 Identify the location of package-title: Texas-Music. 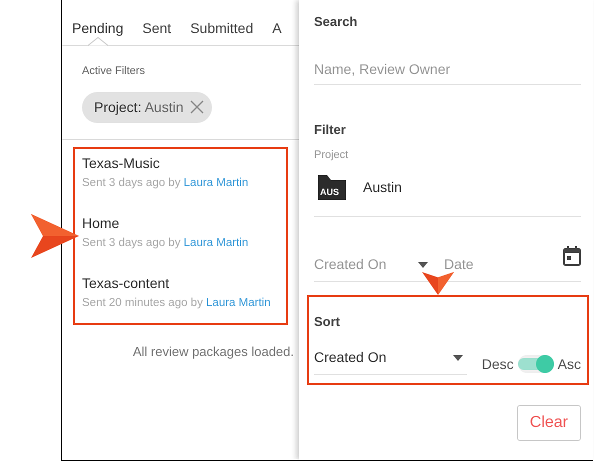
(191, 163).